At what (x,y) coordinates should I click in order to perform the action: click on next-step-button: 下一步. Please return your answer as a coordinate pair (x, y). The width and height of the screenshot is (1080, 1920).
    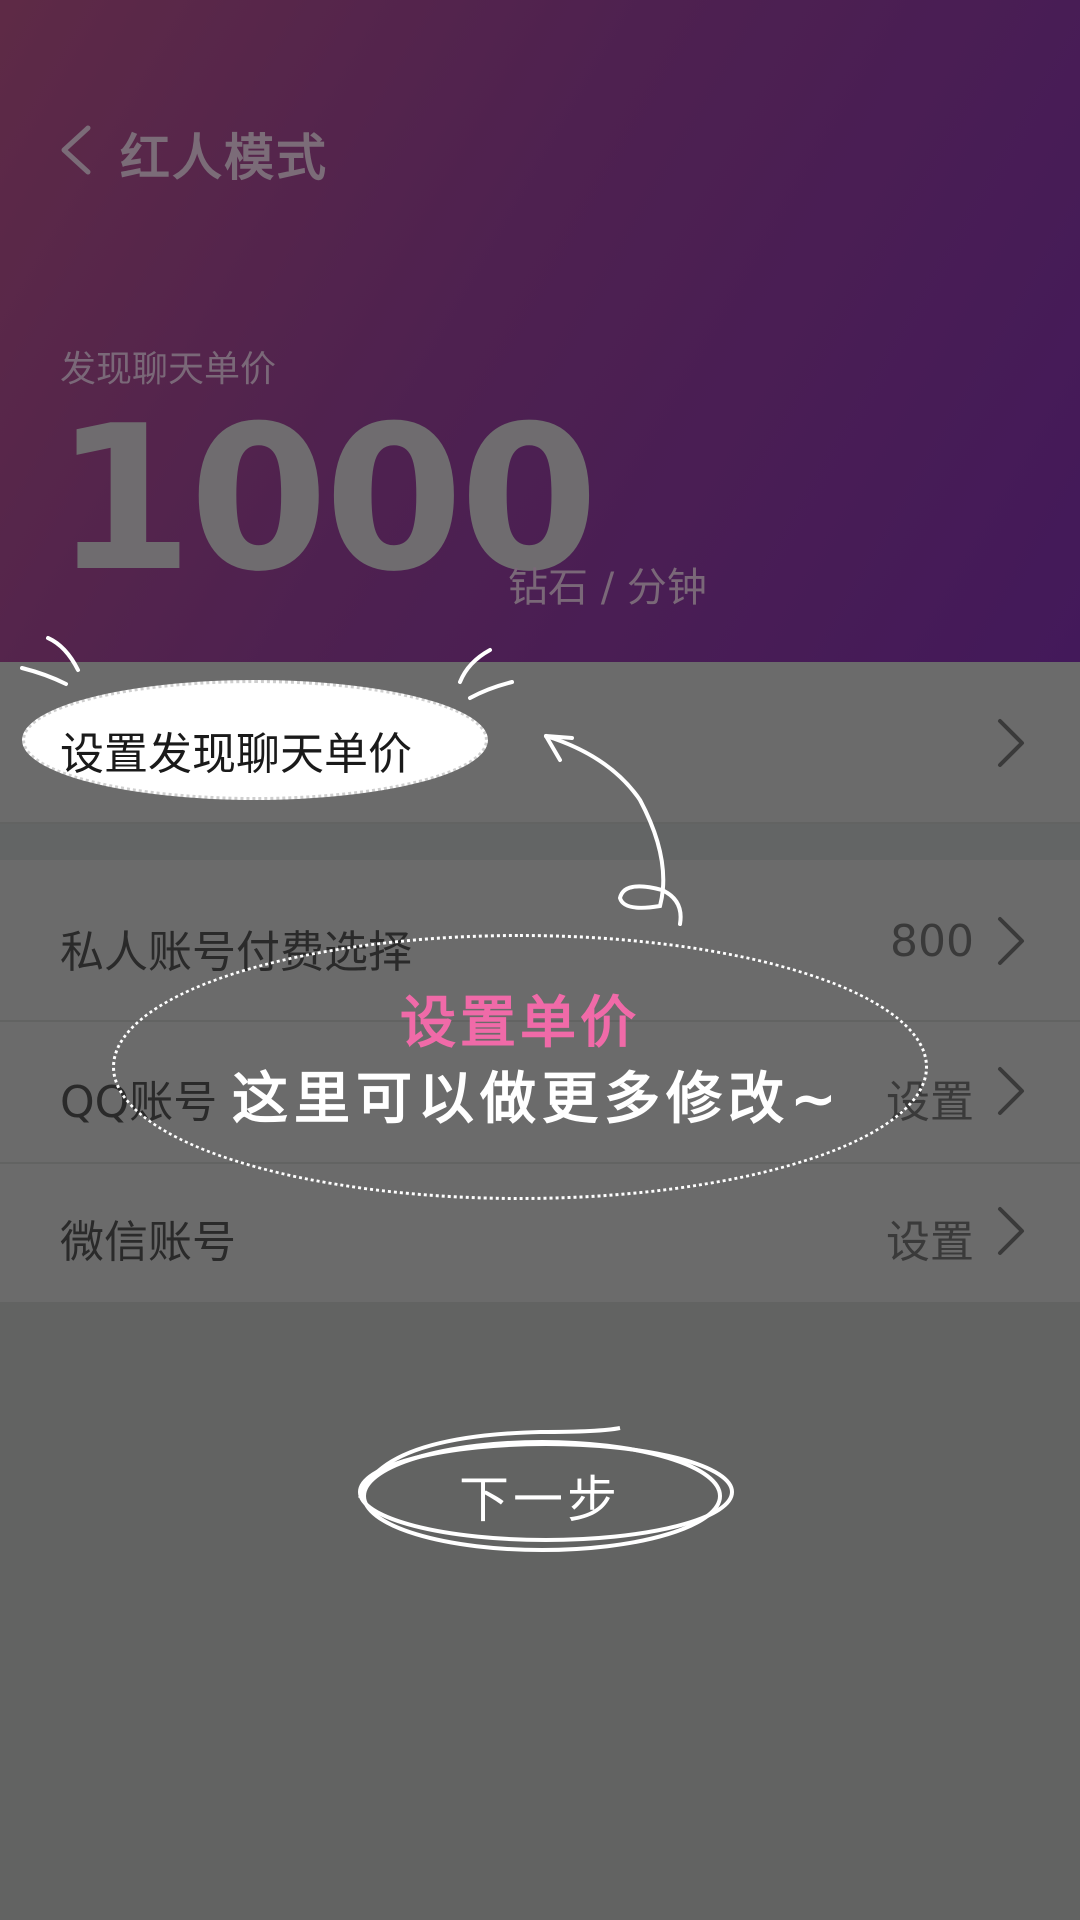
    Looking at the image, I should click on (540, 1495).